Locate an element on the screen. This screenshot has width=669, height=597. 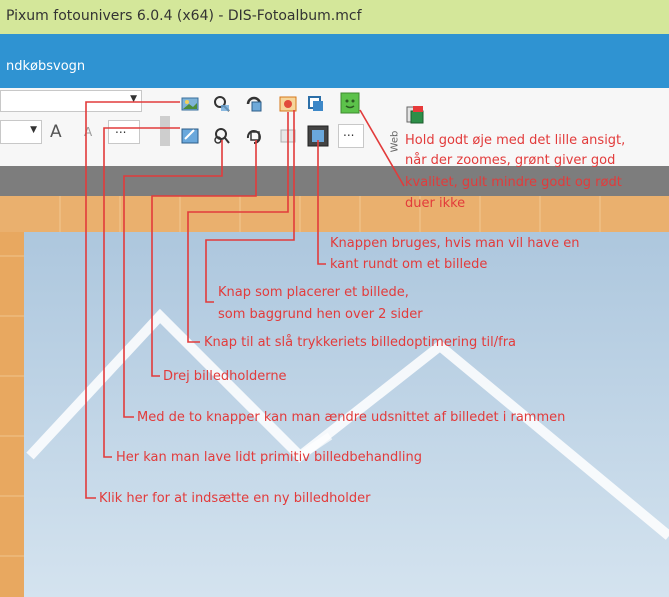
picture-placeholder-button is located at coordinates (414, 114).